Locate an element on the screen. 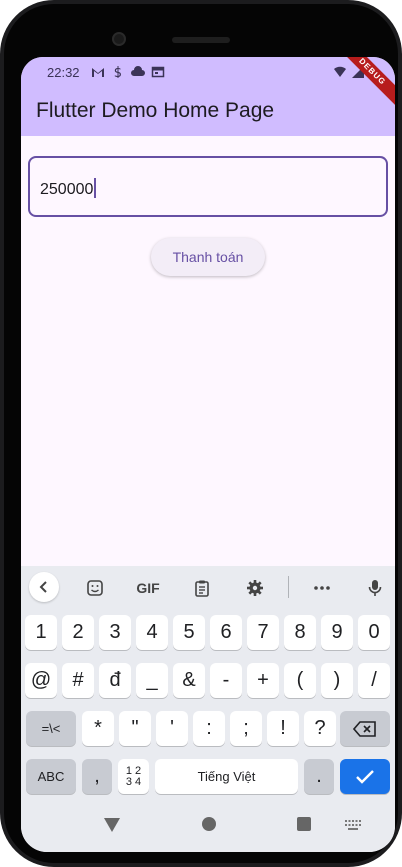  nav-back-icon is located at coordinates (112, 825).